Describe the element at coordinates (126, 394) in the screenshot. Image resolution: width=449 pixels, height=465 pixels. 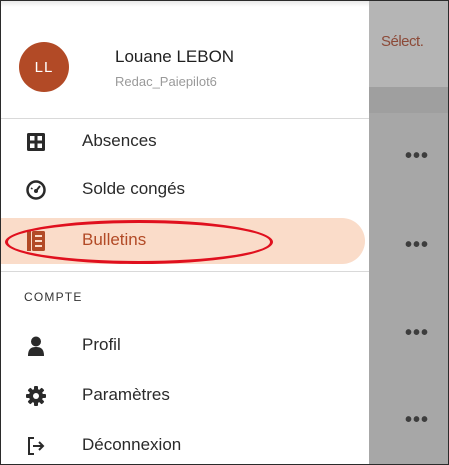
I see `menu-item-label: Paramètres` at that location.